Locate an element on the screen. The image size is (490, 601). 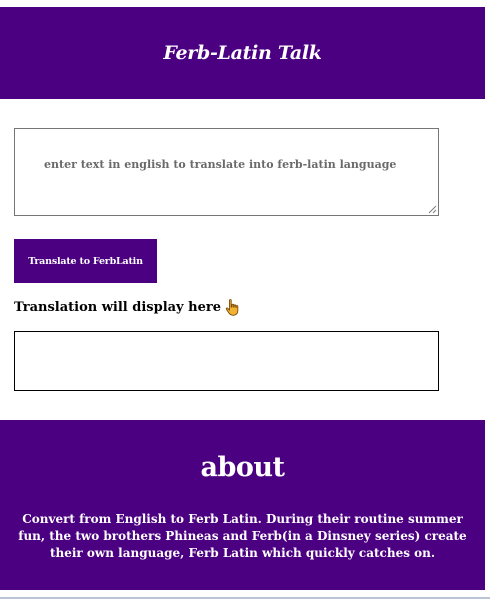
translation-output-box is located at coordinates (226, 361).